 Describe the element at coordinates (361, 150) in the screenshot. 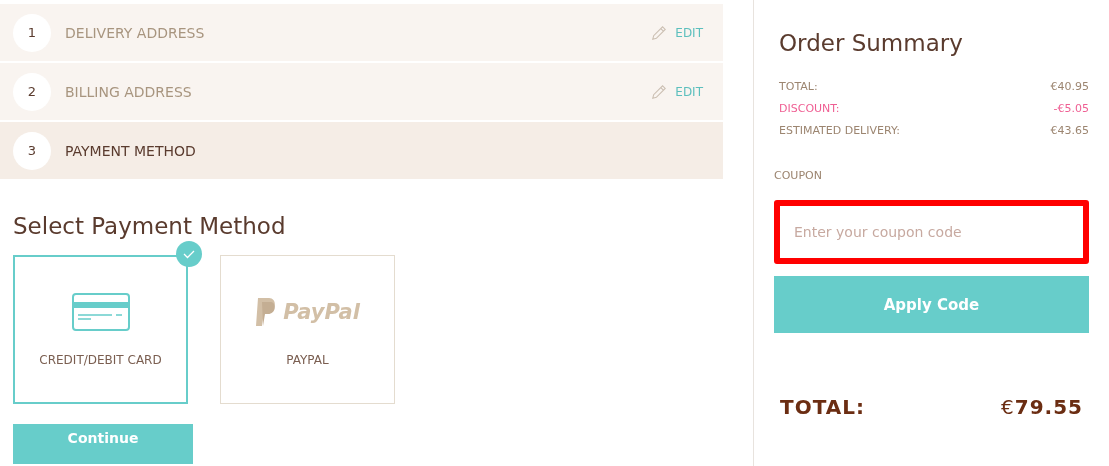

I see `checkout-step: 3 PAYMENT METHOD` at that location.